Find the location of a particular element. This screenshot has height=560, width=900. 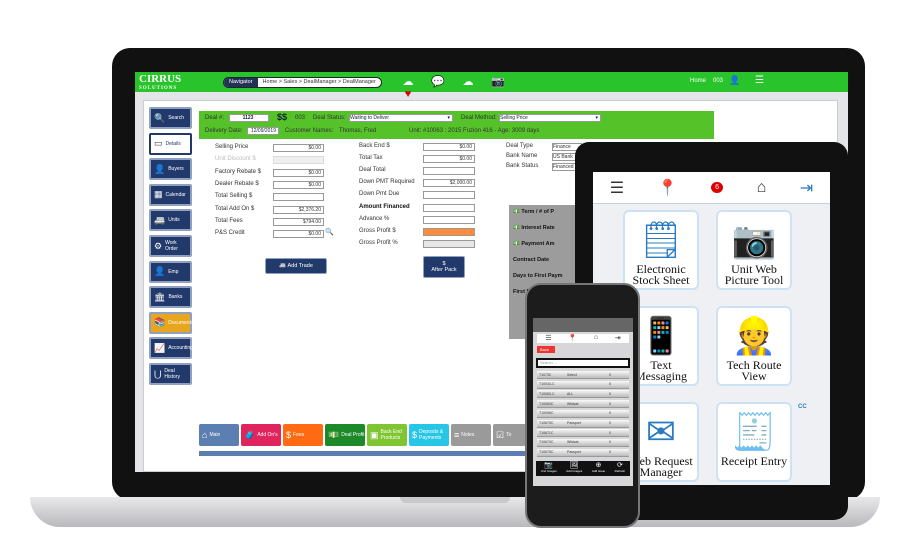

deal-status-select: Waiting to Deliver ▾ is located at coordinates (401, 118).